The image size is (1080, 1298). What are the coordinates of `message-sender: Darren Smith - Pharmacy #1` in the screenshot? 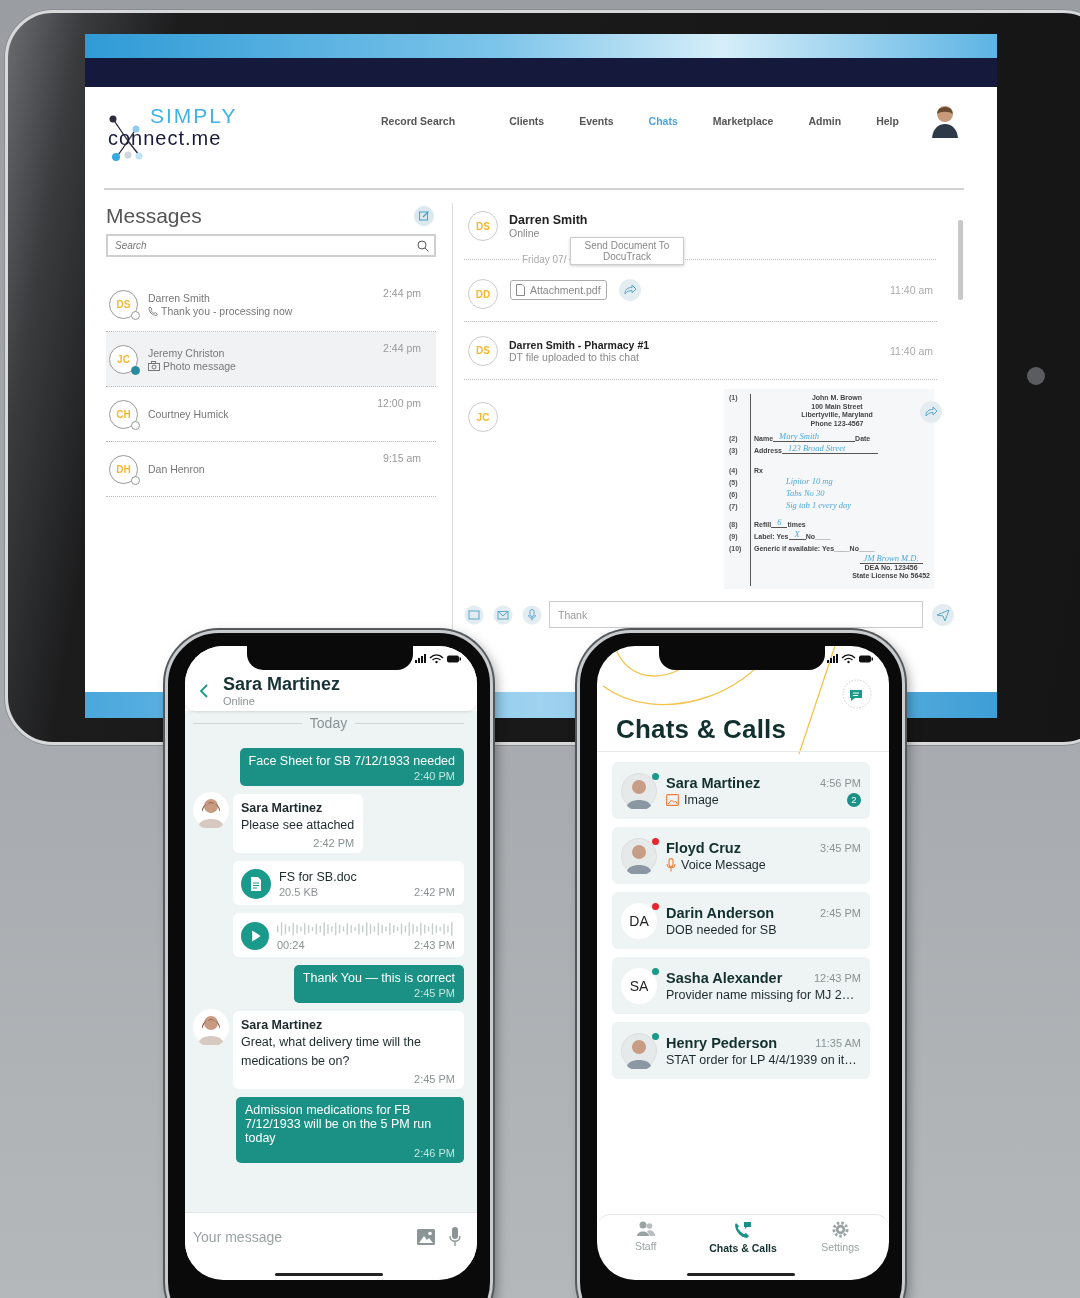 It's located at (579, 344).